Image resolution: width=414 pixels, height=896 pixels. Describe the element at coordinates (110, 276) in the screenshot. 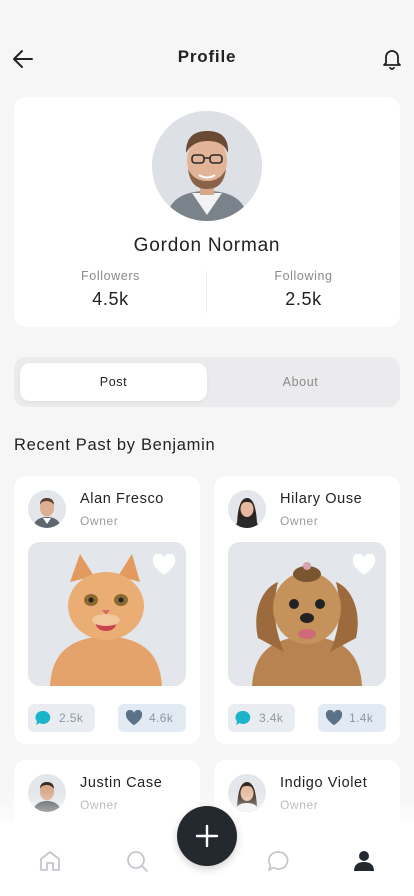

I see `followers-label: Followers` at that location.